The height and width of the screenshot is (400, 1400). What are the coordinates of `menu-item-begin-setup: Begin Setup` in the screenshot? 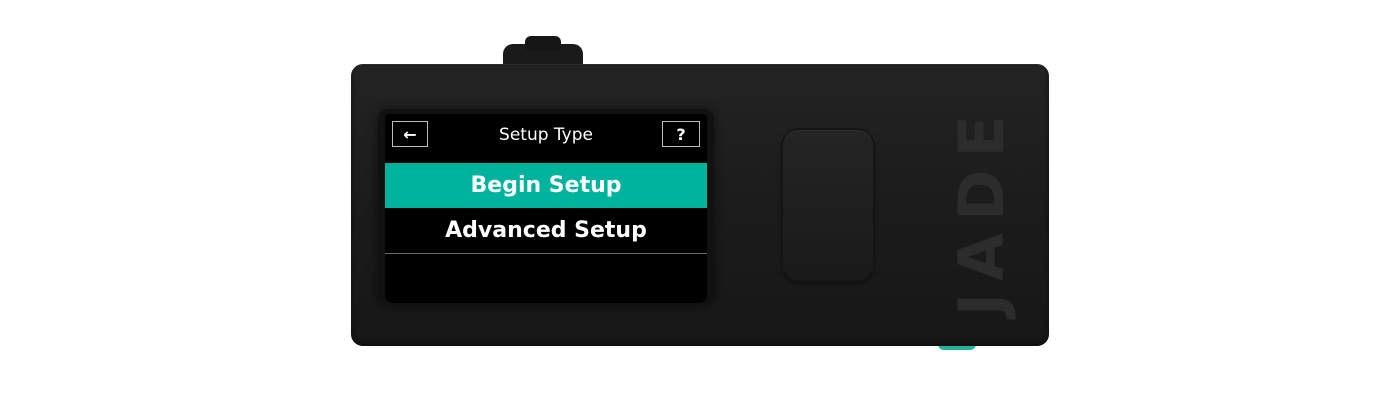 It's located at (546, 185).